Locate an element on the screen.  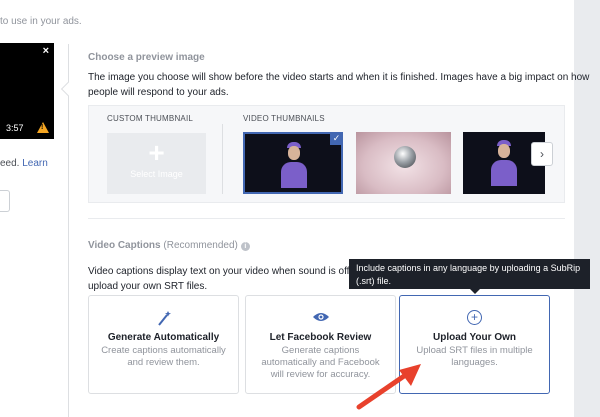
video-thumbnail-1: ✓ is located at coordinates (293, 163).